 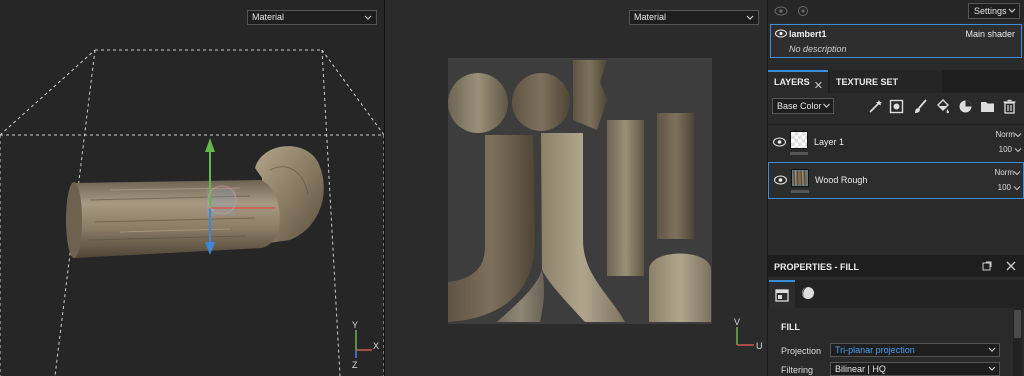 What do you see at coordinates (650, 17) in the screenshot?
I see `viewport-2d-mode-label: Material` at bounding box center [650, 17].